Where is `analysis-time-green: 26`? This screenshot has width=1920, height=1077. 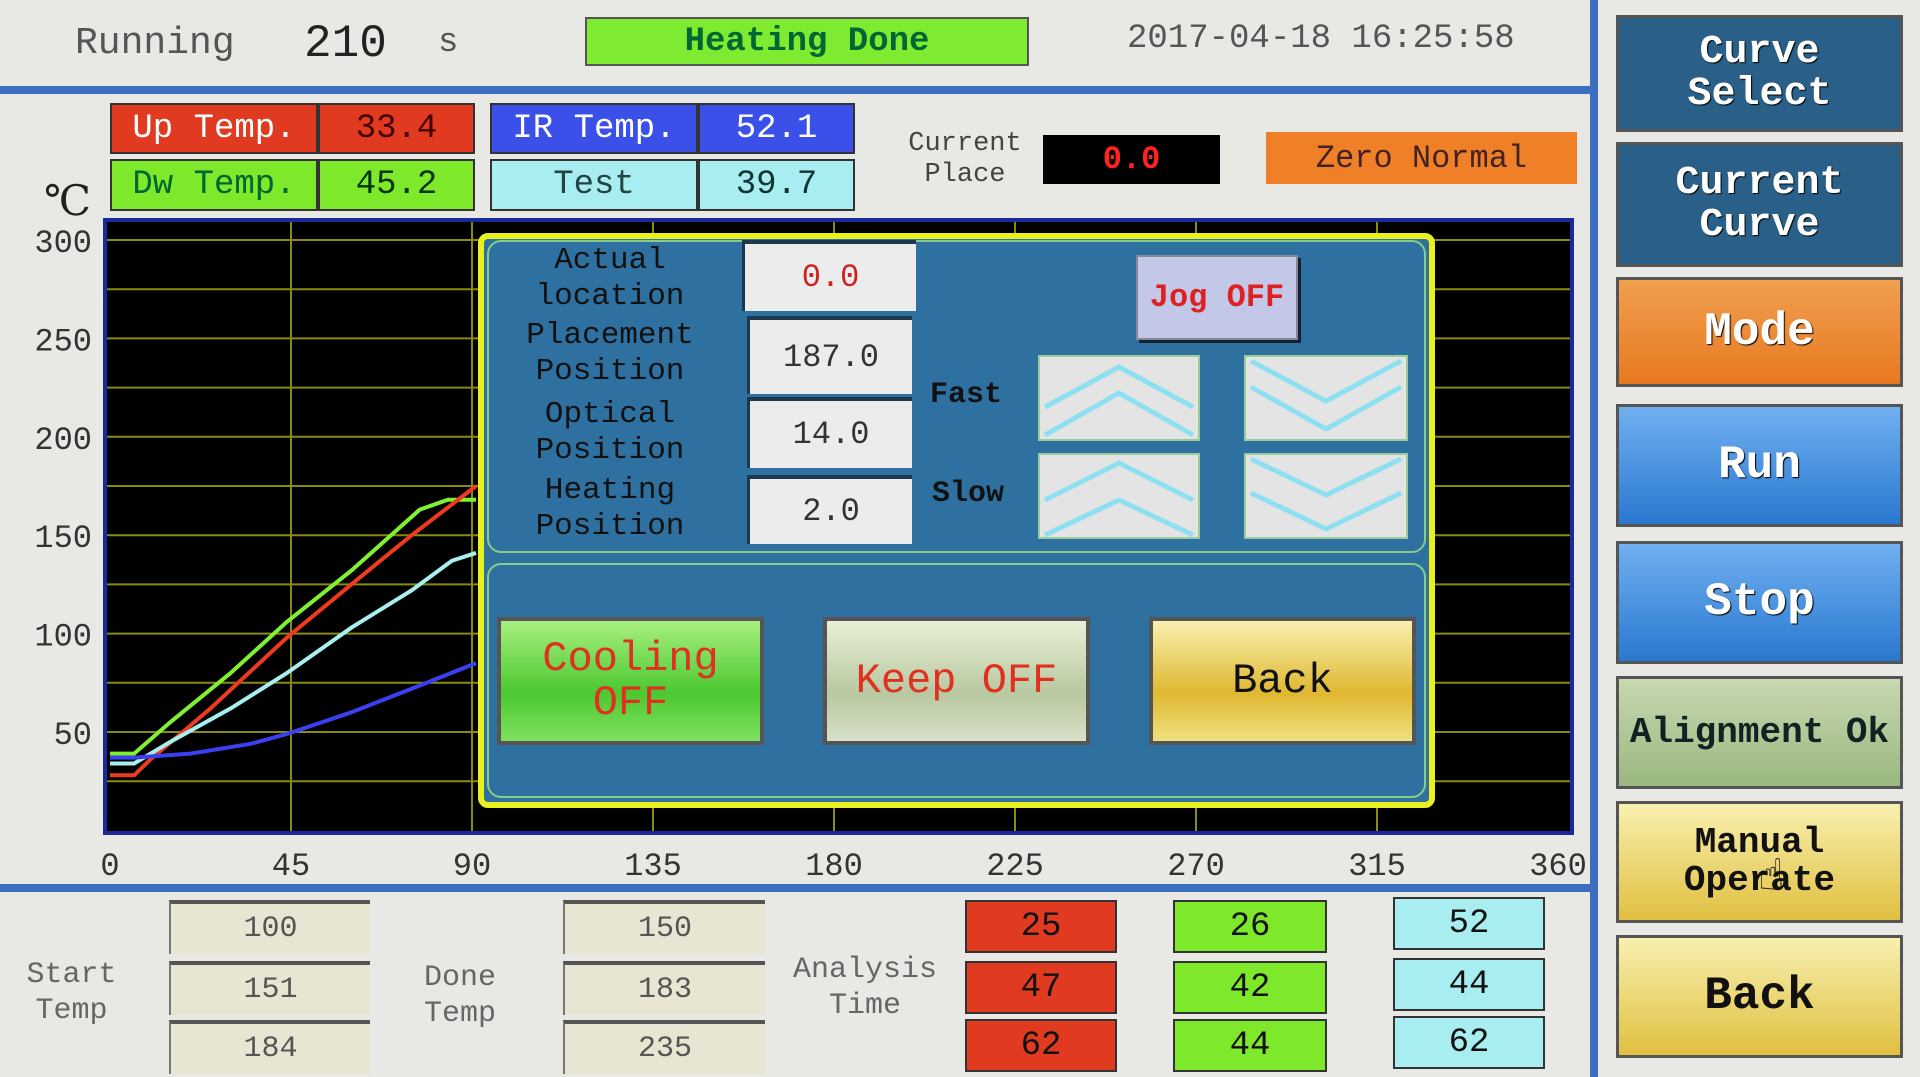
analysis-time-green: 26 is located at coordinates (1250, 926).